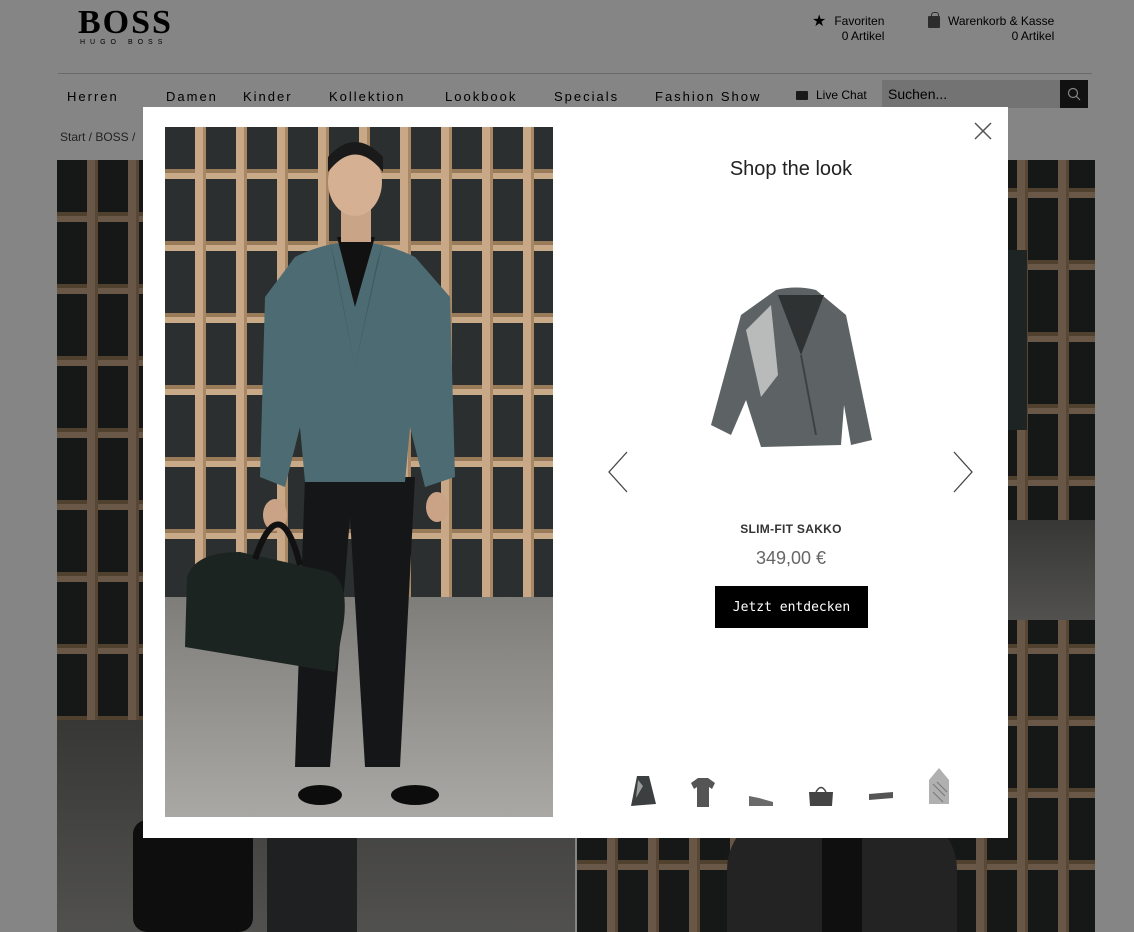  I want to click on discover-now-button: Jetzt entdecken, so click(791, 607).